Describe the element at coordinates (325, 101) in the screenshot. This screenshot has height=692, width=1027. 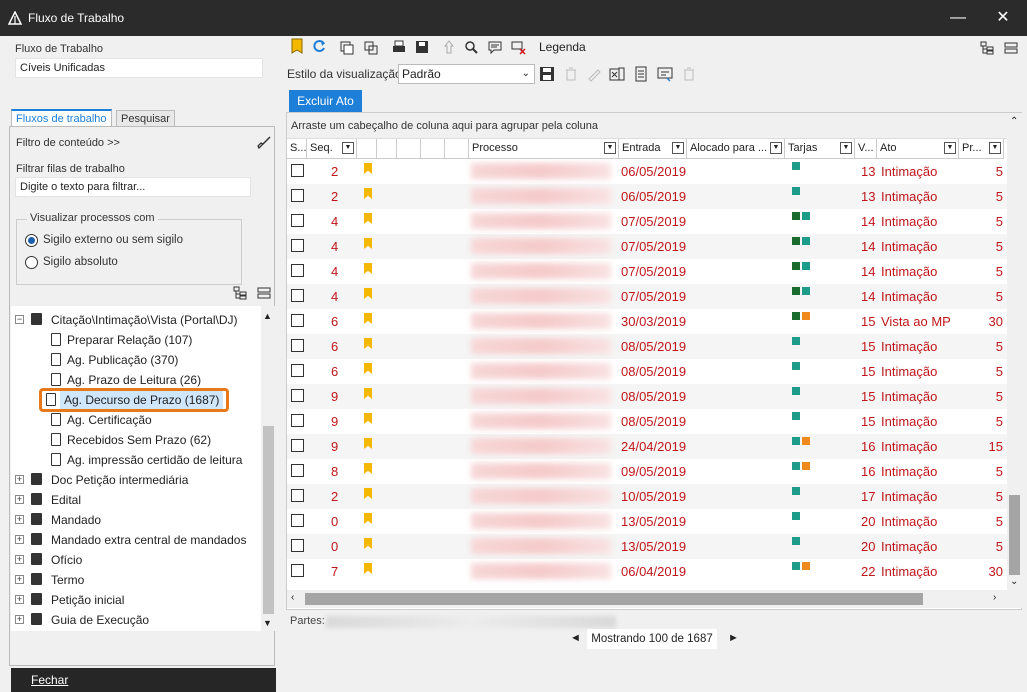
I see `excluir-ato-button: Excluir Ato` at that location.